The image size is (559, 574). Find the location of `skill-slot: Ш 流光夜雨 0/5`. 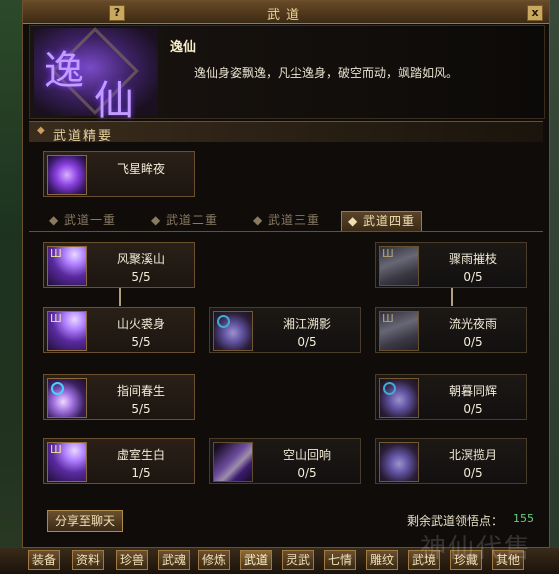

skill-slot: Ш 流光夜雨 0/5 is located at coordinates (451, 330).